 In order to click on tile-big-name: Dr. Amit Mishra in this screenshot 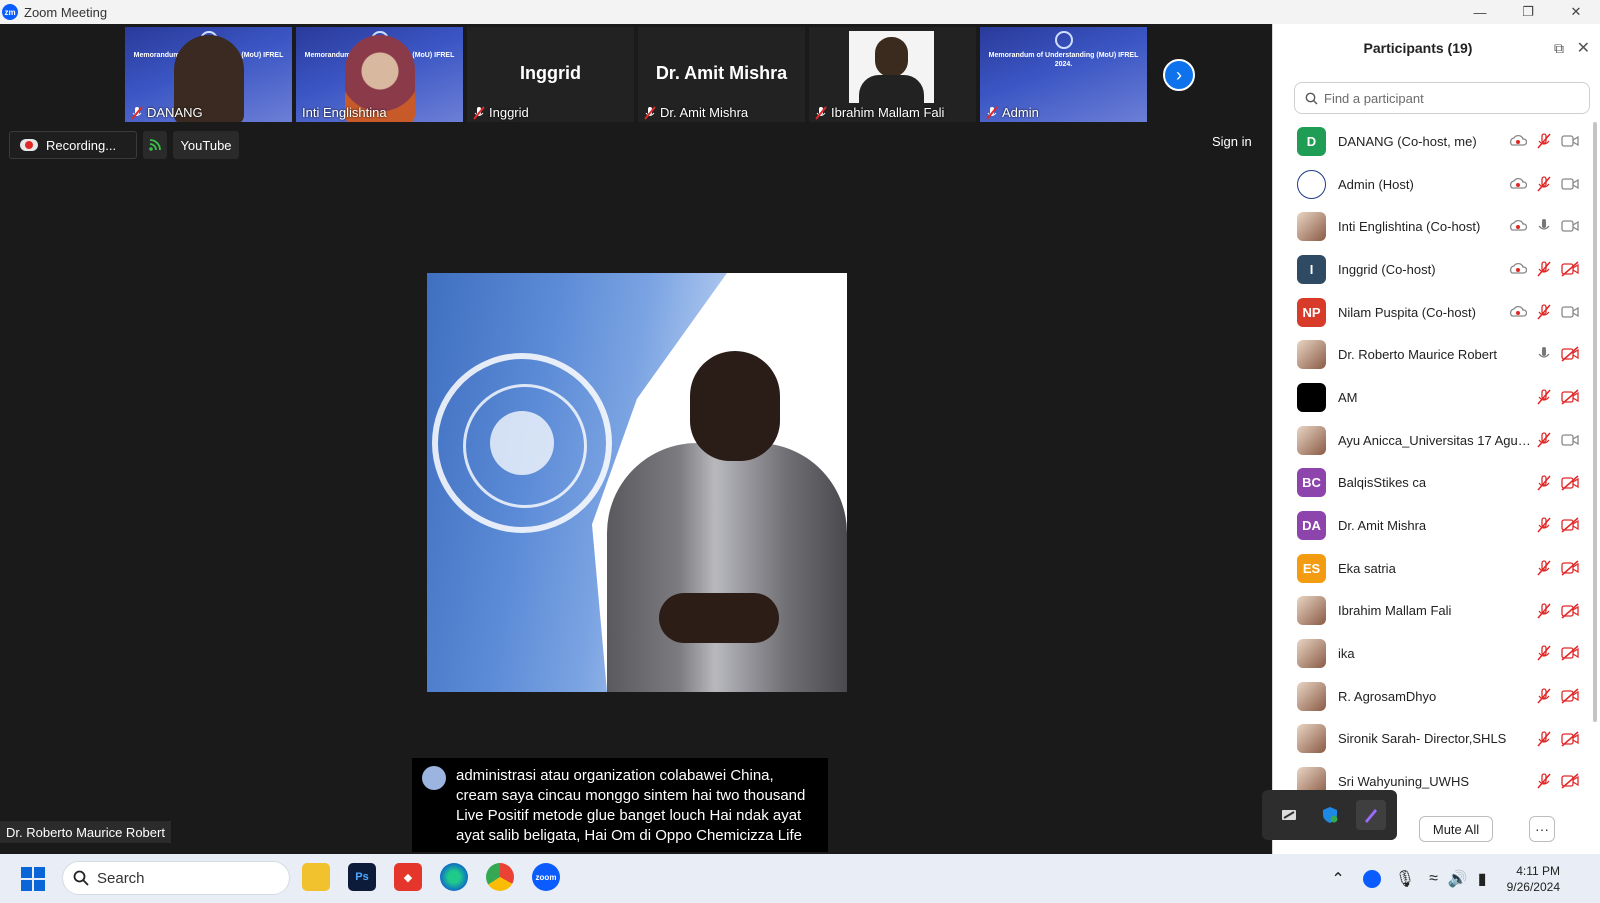, I will do `click(721, 73)`.